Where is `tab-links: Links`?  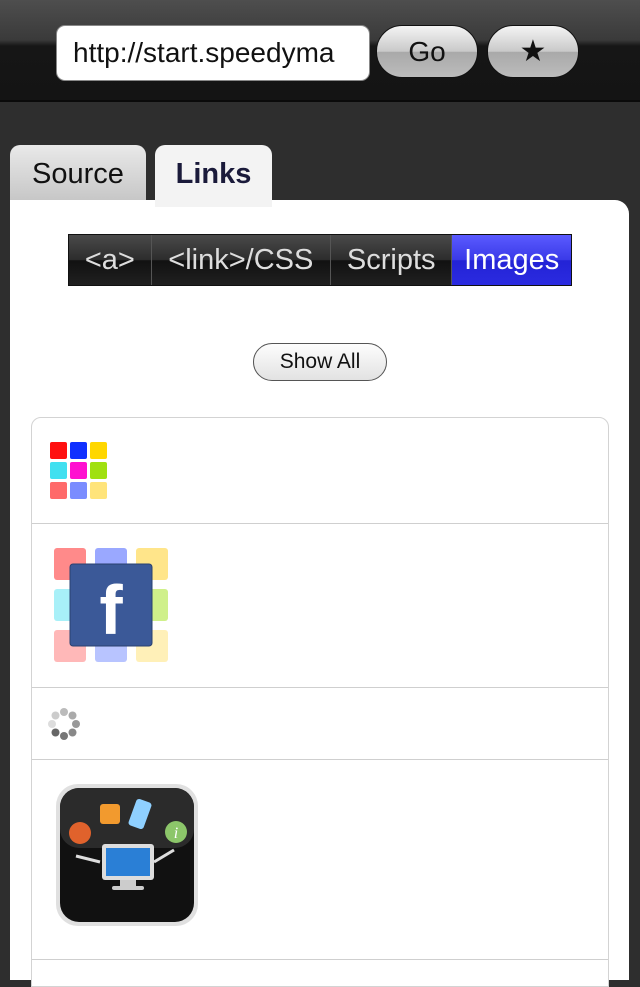
tab-links: Links is located at coordinates (213, 176).